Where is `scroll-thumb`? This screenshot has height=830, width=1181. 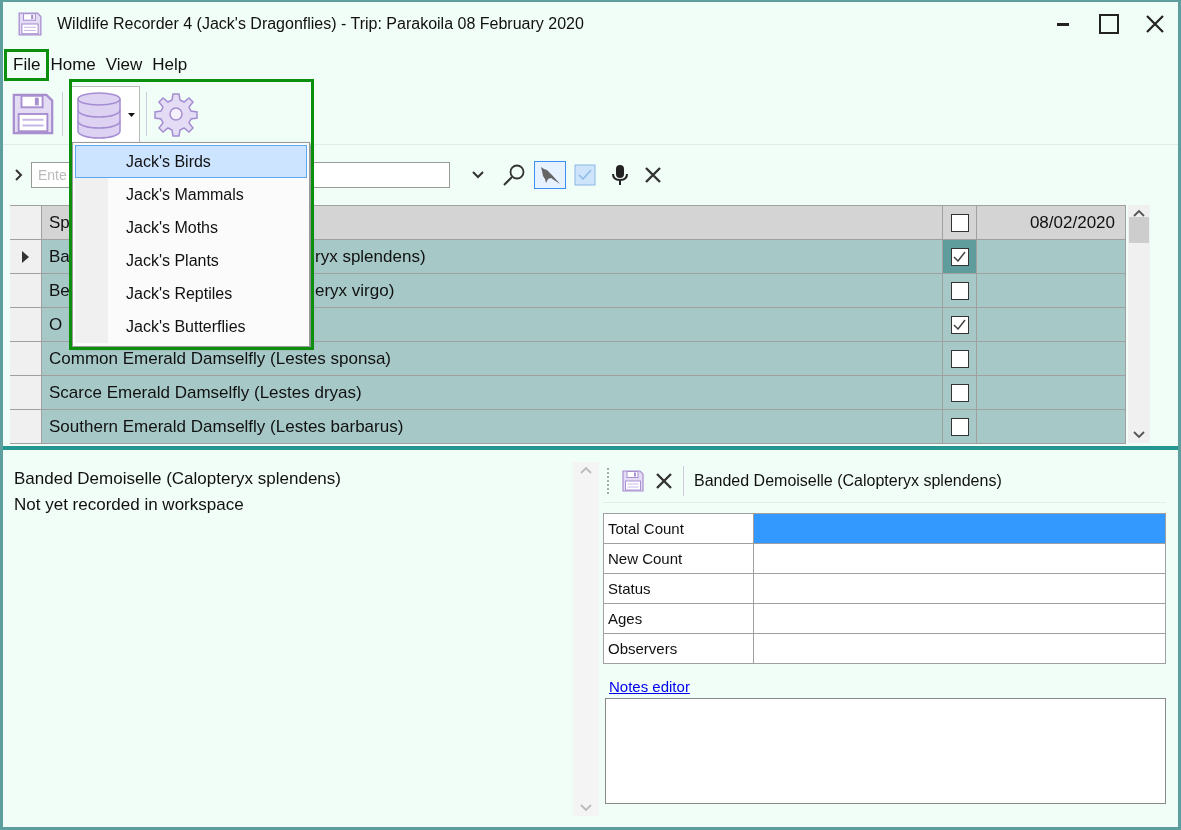 scroll-thumb is located at coordinates (1139, 230).